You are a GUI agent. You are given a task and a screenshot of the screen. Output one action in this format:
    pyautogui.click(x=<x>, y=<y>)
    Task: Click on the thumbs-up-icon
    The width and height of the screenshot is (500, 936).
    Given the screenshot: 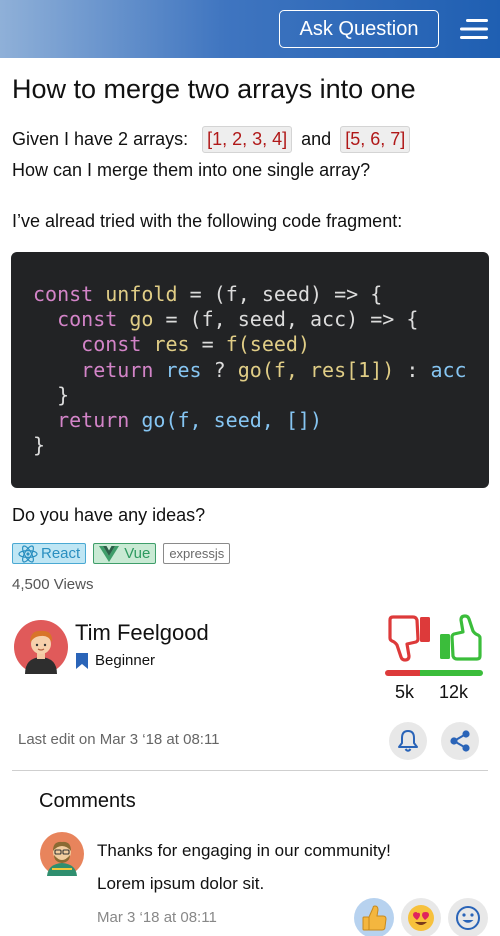 What is the action you would take?
    pyautogui.click(x=460, y=638)
    